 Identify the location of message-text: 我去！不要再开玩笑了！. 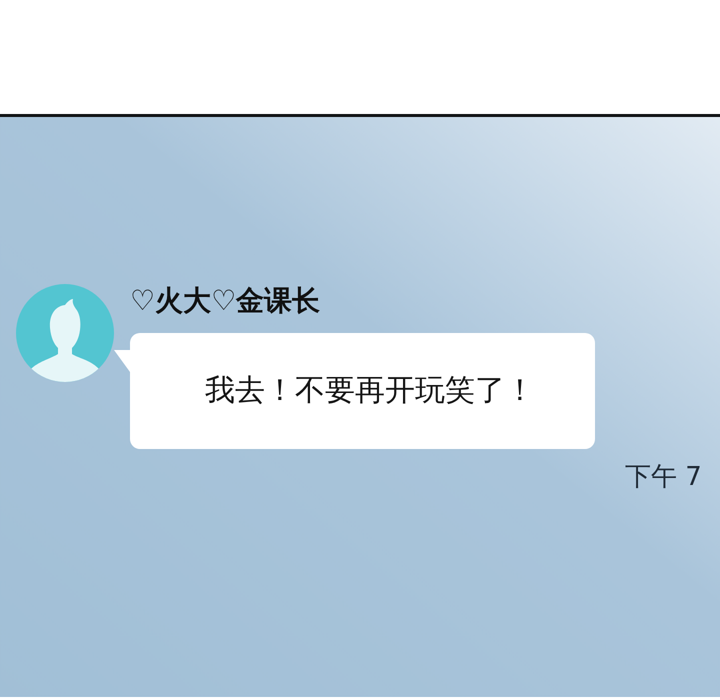
(370, 391).